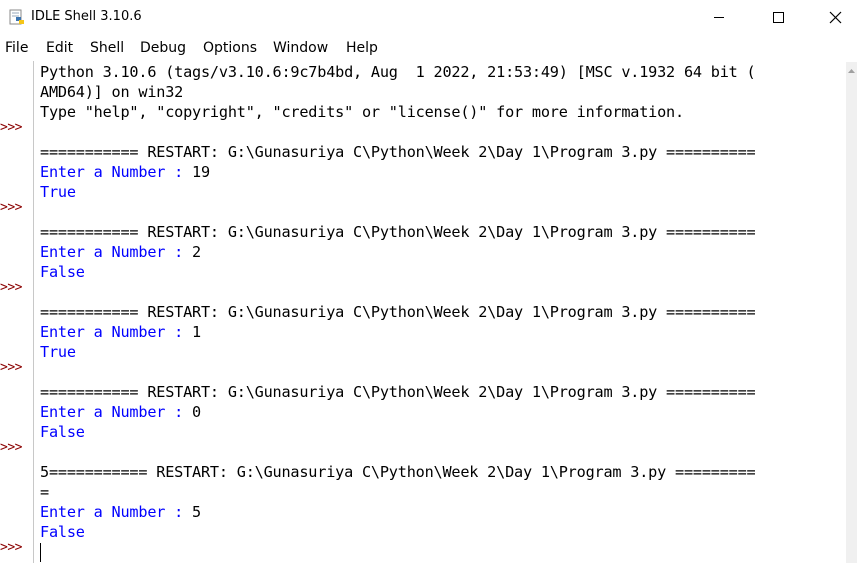 Image resolution: width=857 pixels, height=563 pixels. Describe the element at coordinates (107, 48) in the screenshot. I see `menu-shell: Shell` at that location.